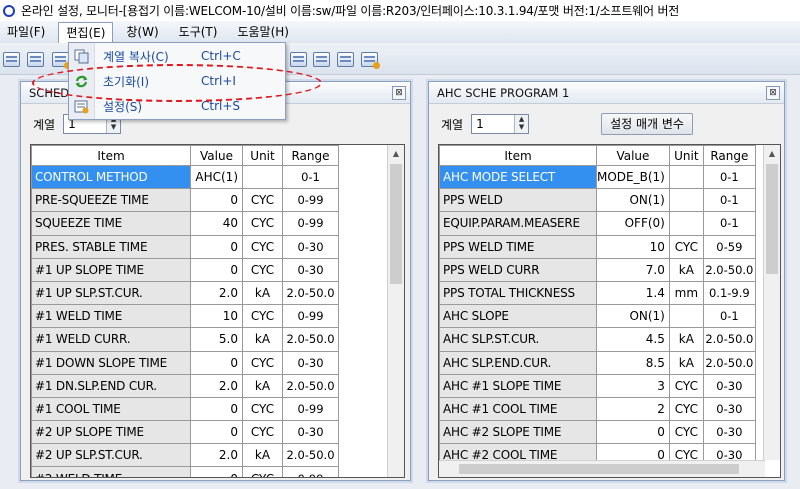  What do you see at coordinates (633, 223) in the screenshot?
I see `value-cell: OFF(0)` at bounding box center [633, 223].